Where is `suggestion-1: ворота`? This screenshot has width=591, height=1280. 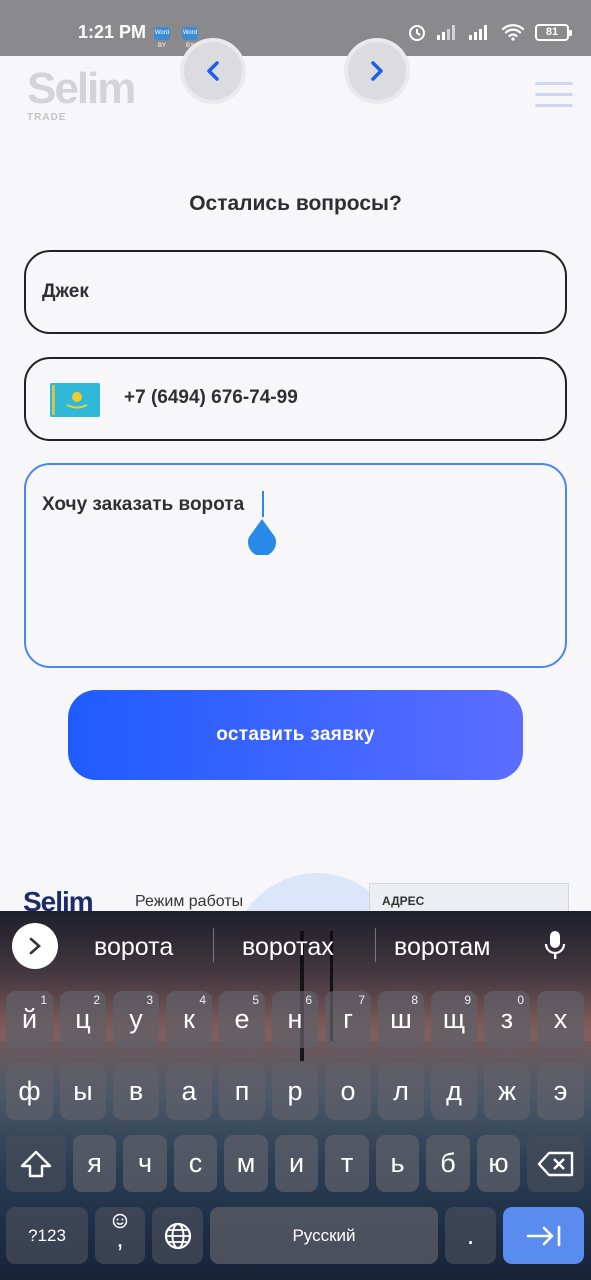 suggestion-1: ворота is located at coordinates (133, 947).